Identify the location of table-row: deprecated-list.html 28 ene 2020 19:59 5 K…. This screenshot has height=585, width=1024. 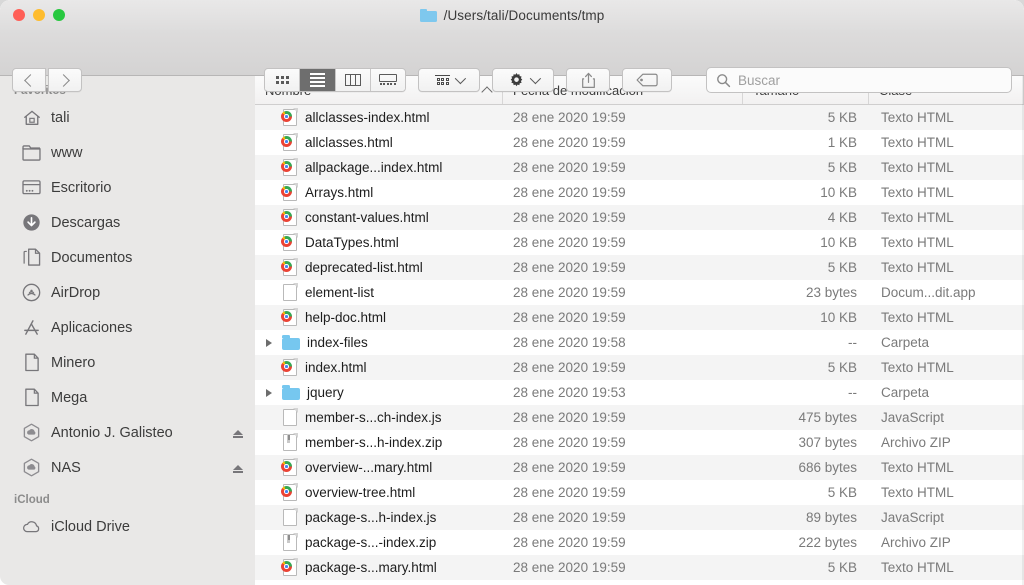
(639, 267).